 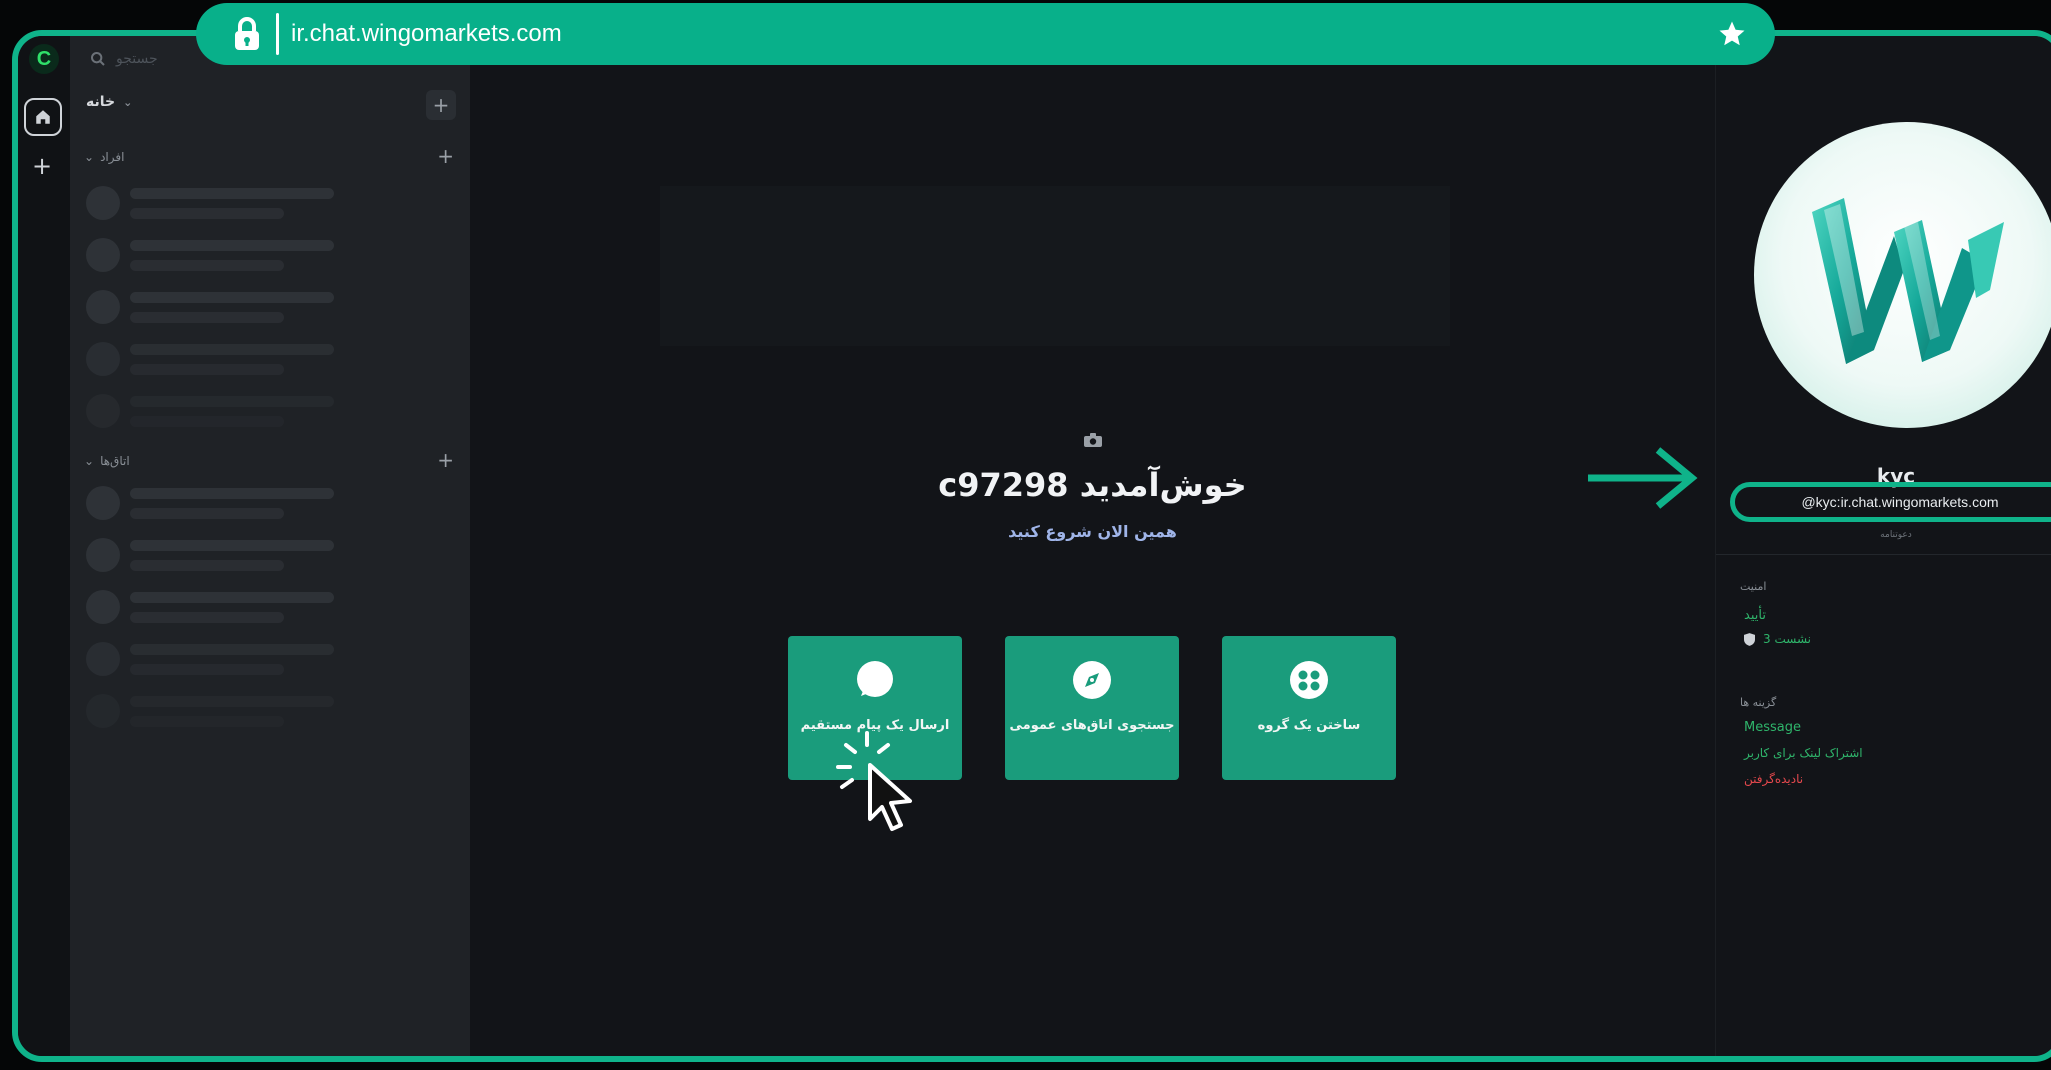 I want to click on ignore-user-option: نادیده‌گرفتن, so click(x=1773, y=779).